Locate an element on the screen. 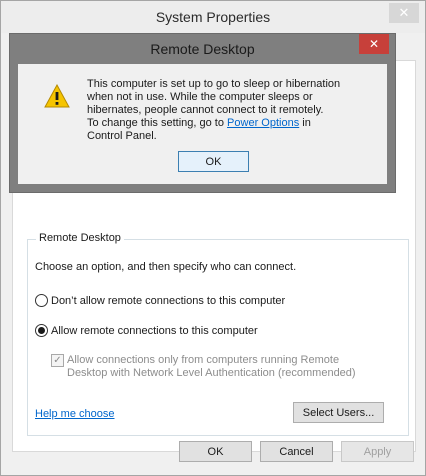 This screenshot has height=476, width=426. groupbox-legend: Remote Desktop is located at coordinates (80, 238).